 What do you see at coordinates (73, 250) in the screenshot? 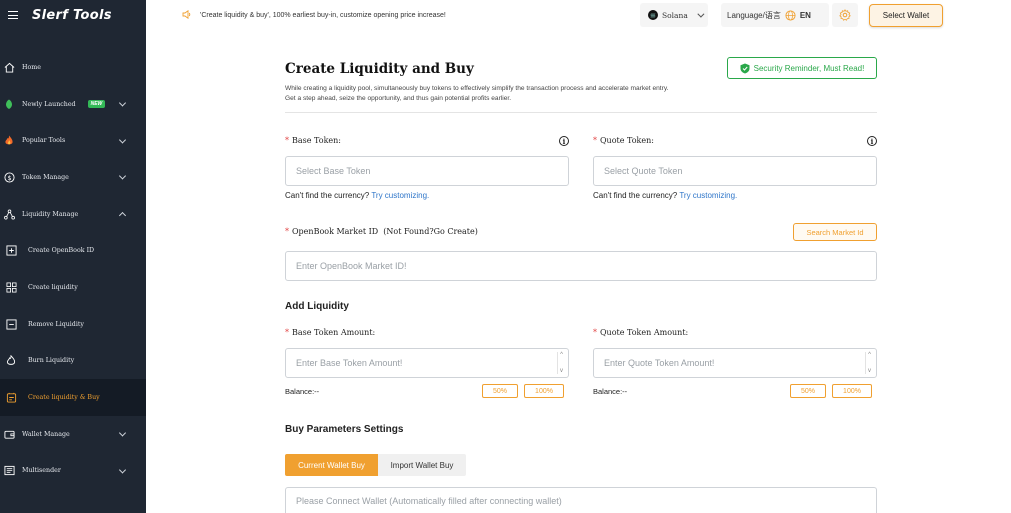
I see `sidebar-item-create-openbook-id: Create OpenBook ID` at bounding box center [73, 250].